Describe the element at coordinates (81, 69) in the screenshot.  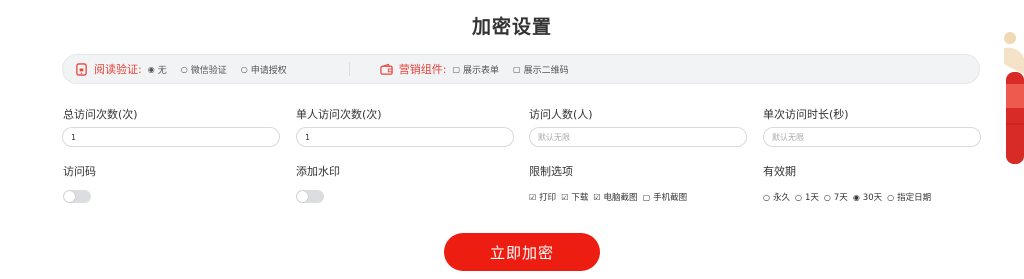
I see `phone-lock-icon` at that location.